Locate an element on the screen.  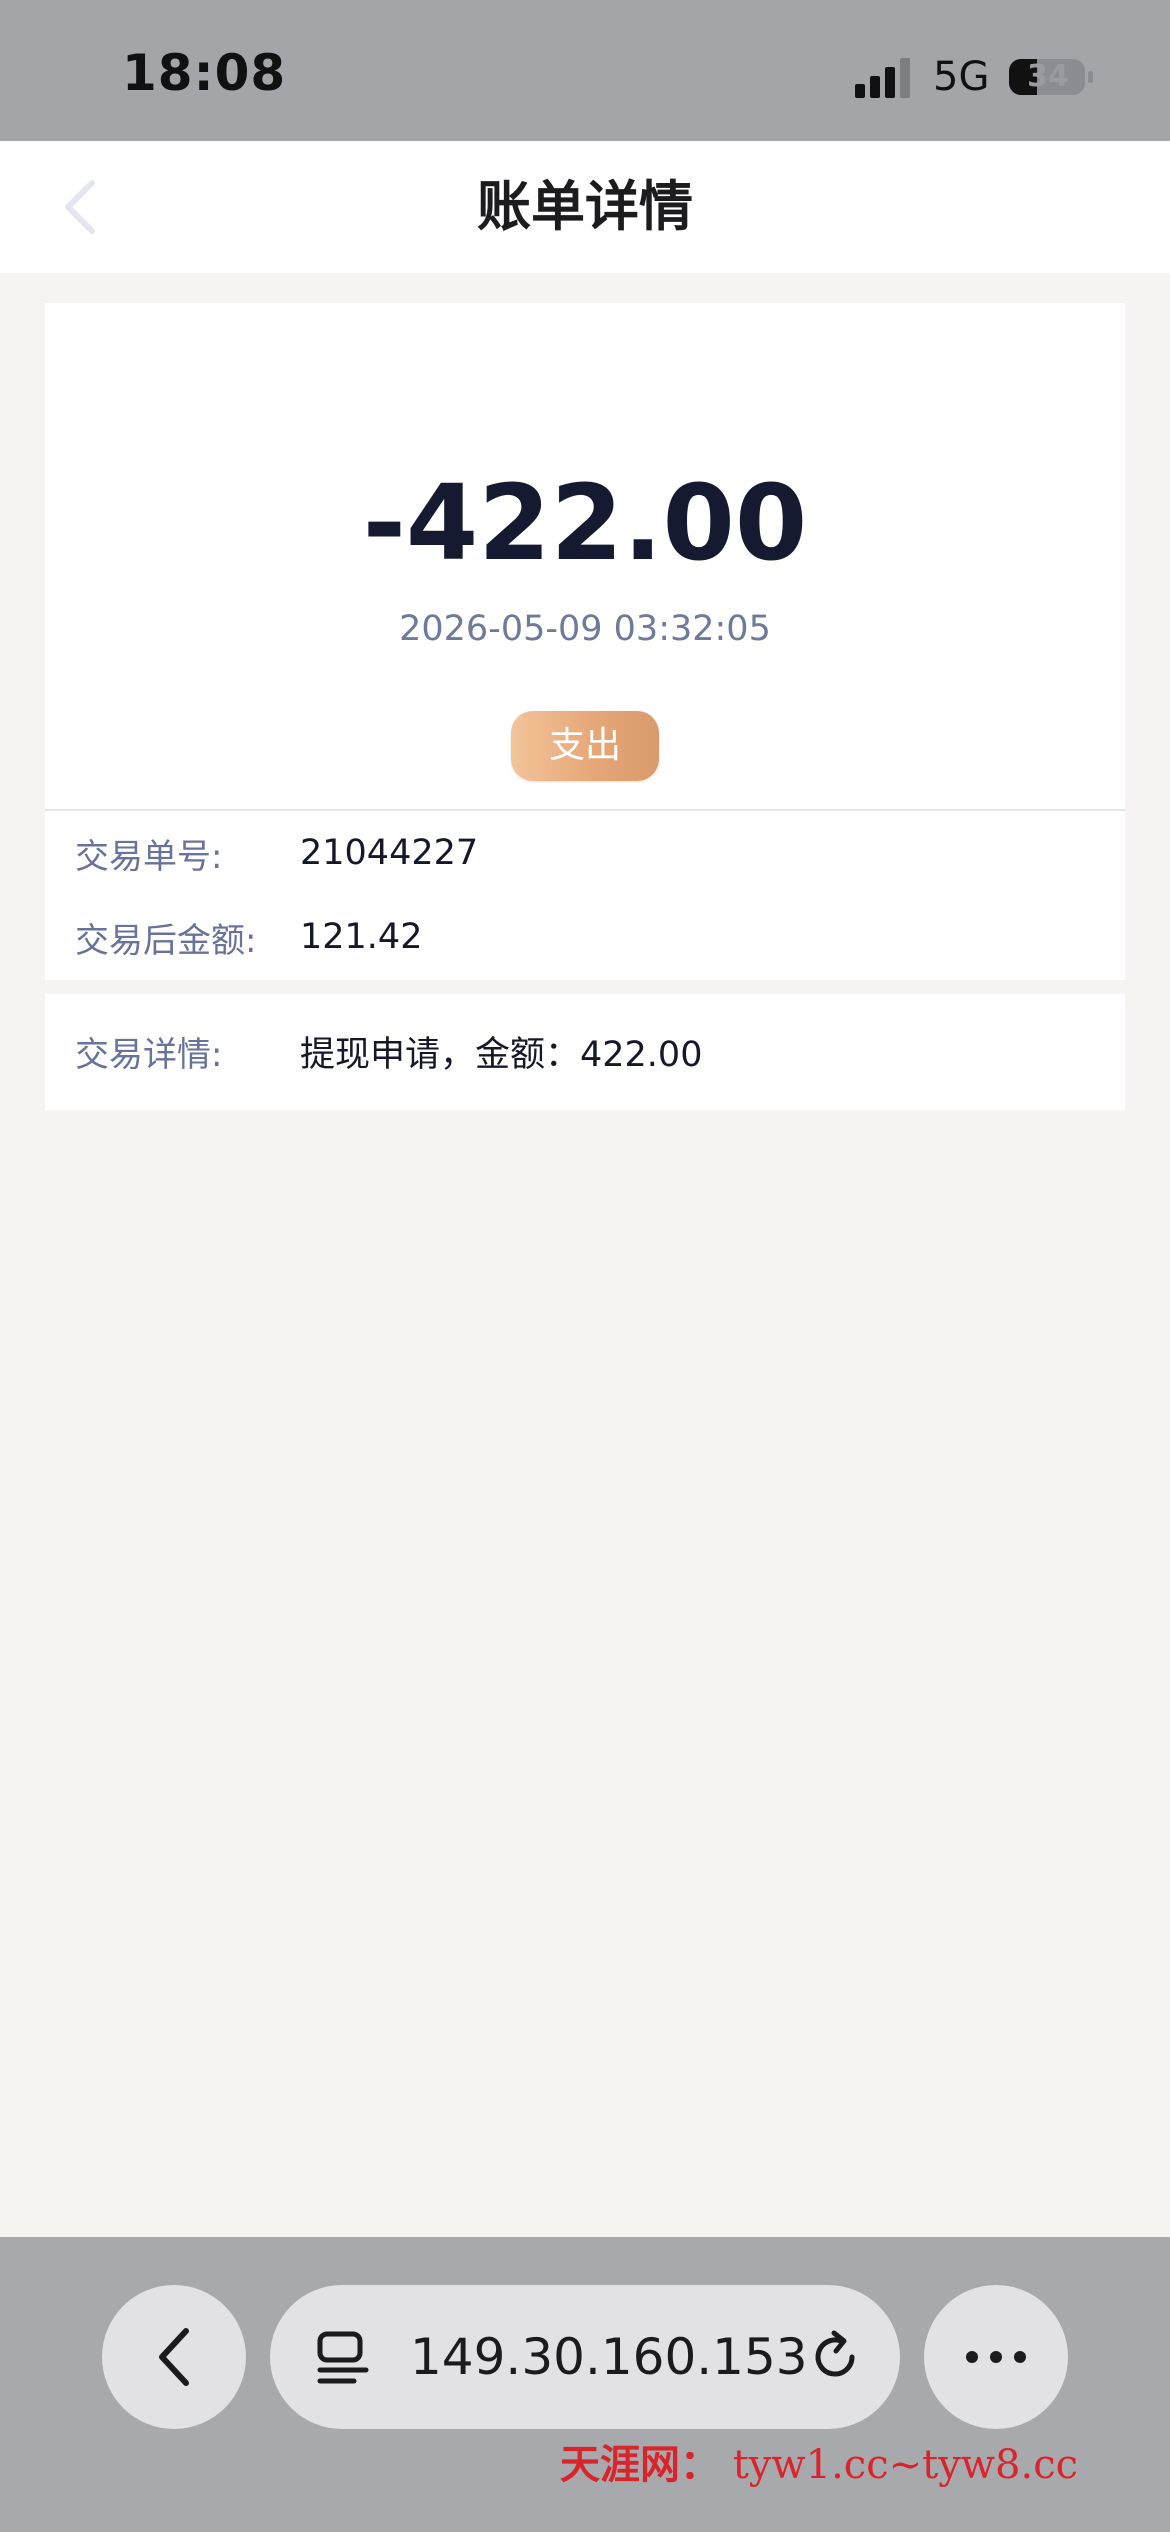
reader-mode-icon is located at coordinates (344, 2358).